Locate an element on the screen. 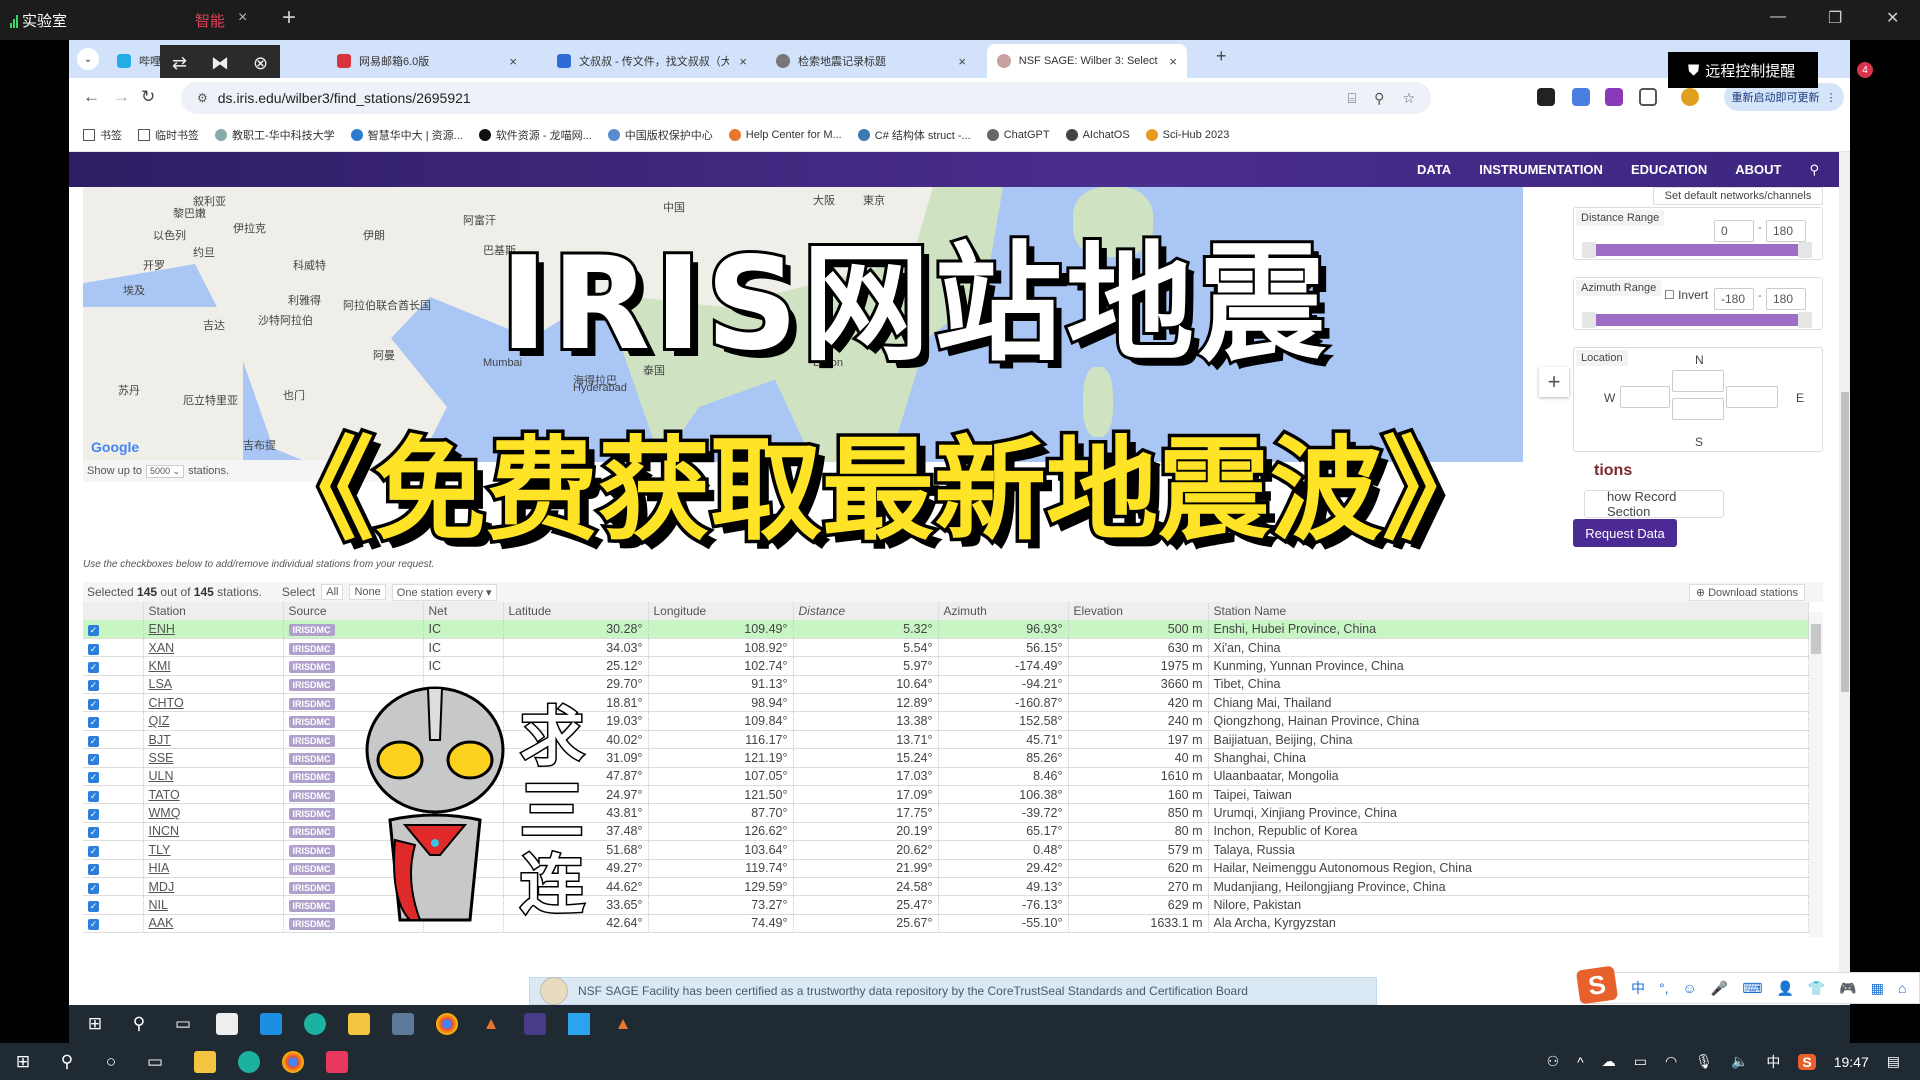 This screenshot has width=1920, height=1080. chrome-icon is located at coordinates (293, 1061).